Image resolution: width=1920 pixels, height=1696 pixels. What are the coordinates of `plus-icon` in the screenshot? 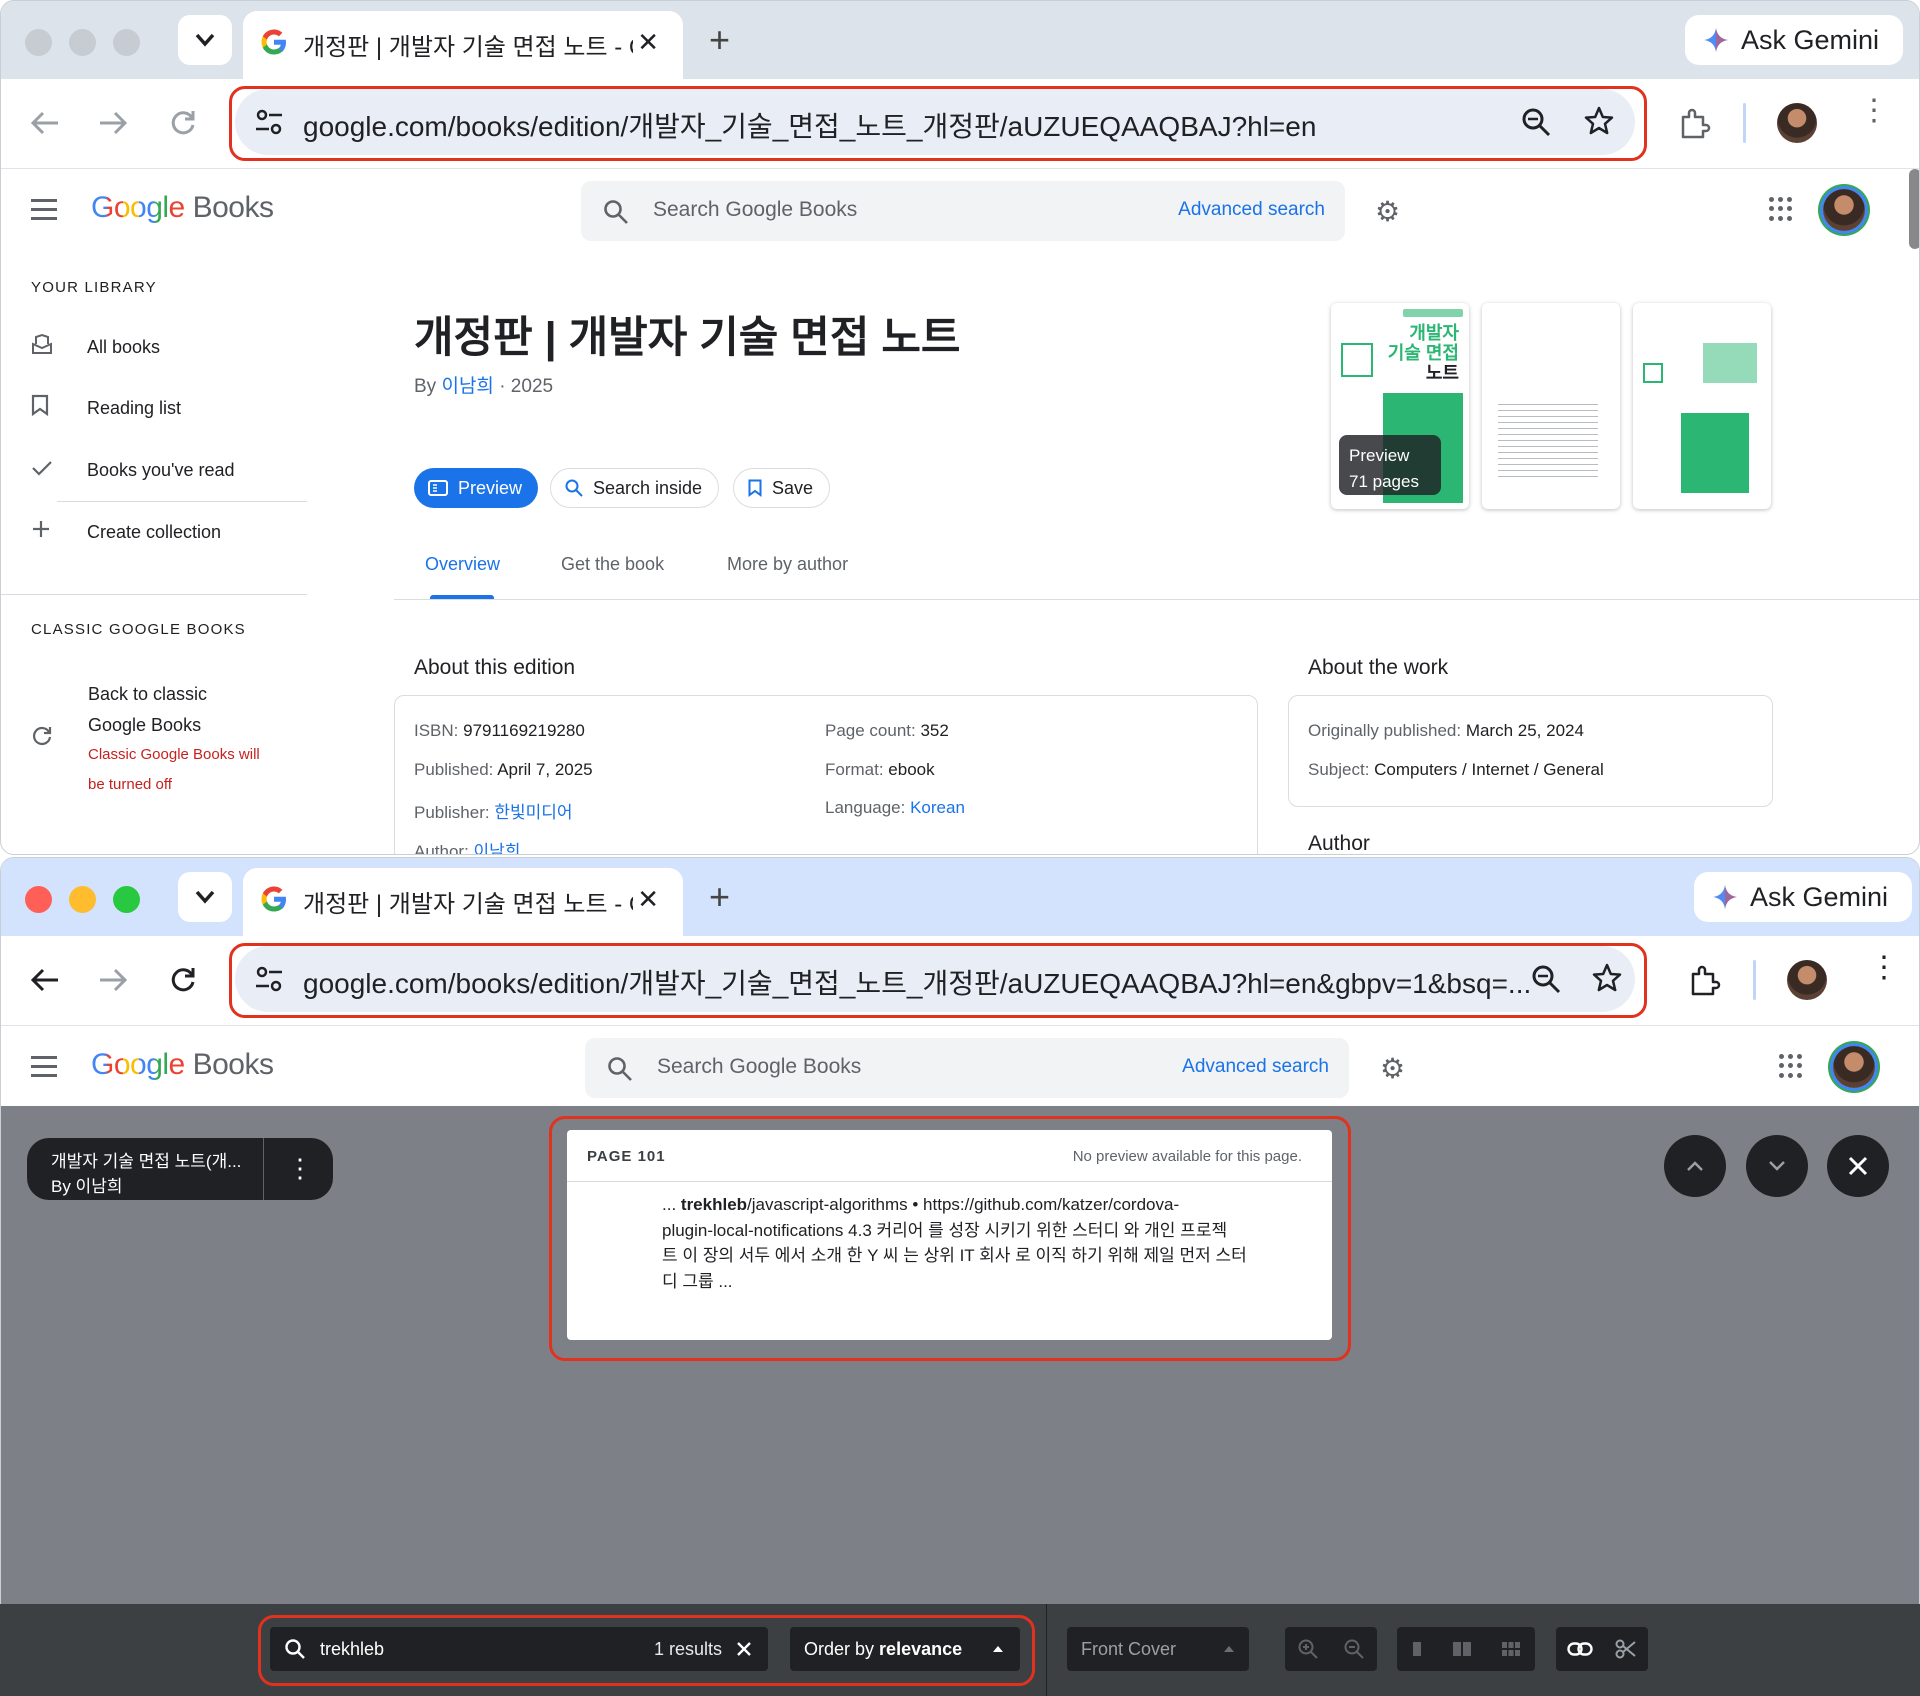 It's located at (59, 532).